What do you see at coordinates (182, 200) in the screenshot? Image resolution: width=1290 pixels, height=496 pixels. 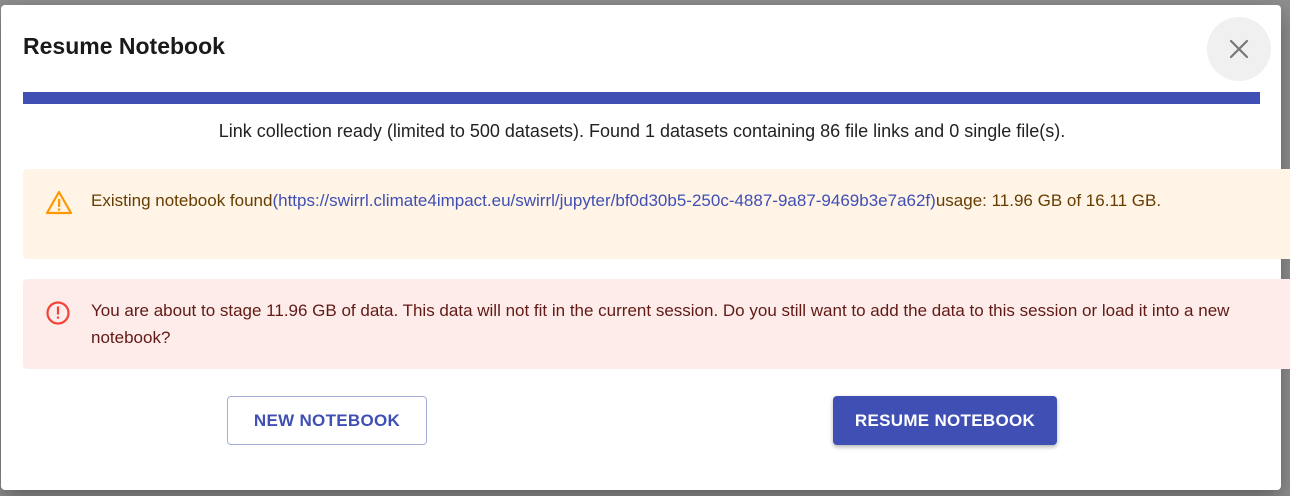 I see `warning-prefix: Existing notebook found` at bounding box center [182, 200].